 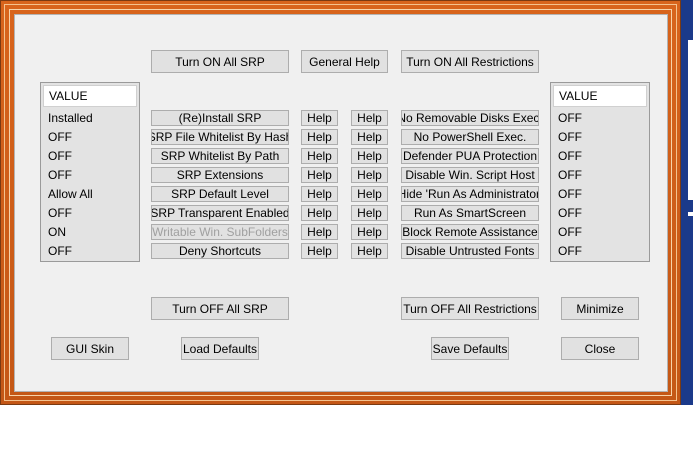 What do you see at coordinates (470, 137) in the screenshot?
I see `restriction-option-button: No PowerShell Exec.` at bounding box center [470, 137].